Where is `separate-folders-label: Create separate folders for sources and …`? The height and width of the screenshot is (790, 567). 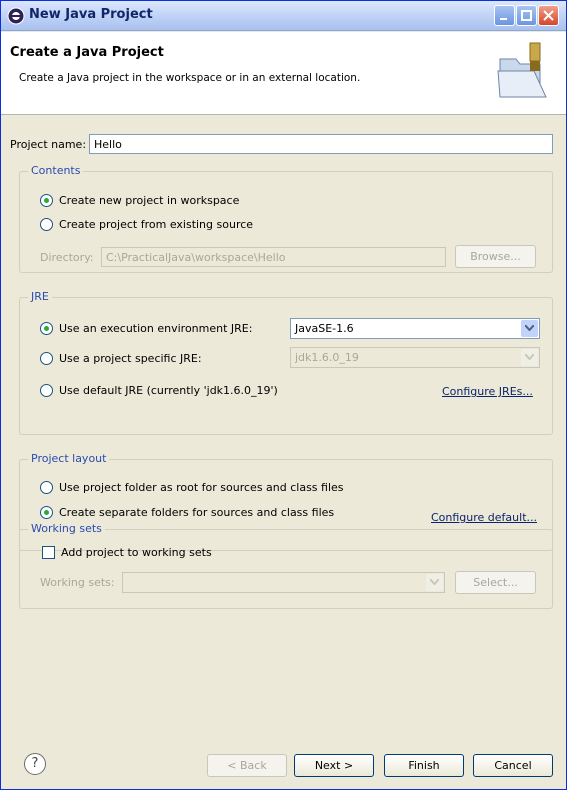
separate-folders-label: Create separate folders for sources and … is located at coordinates (196, 512).